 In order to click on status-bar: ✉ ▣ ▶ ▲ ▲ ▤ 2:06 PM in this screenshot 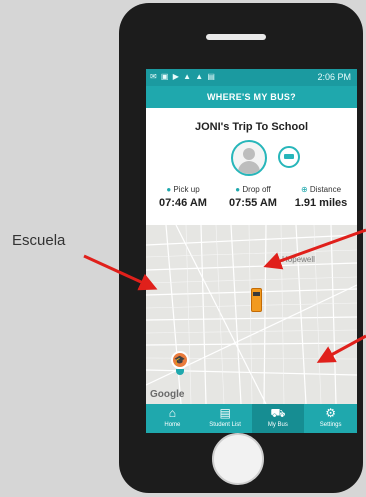, I will do `click(251, 77)`.